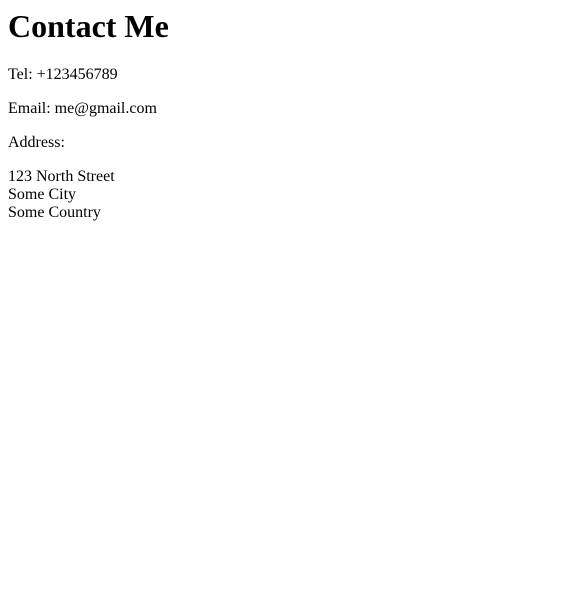 The height and width of the screenshot is (604, 574). I want to click on page-title: Contact Me, so click(88, 26).